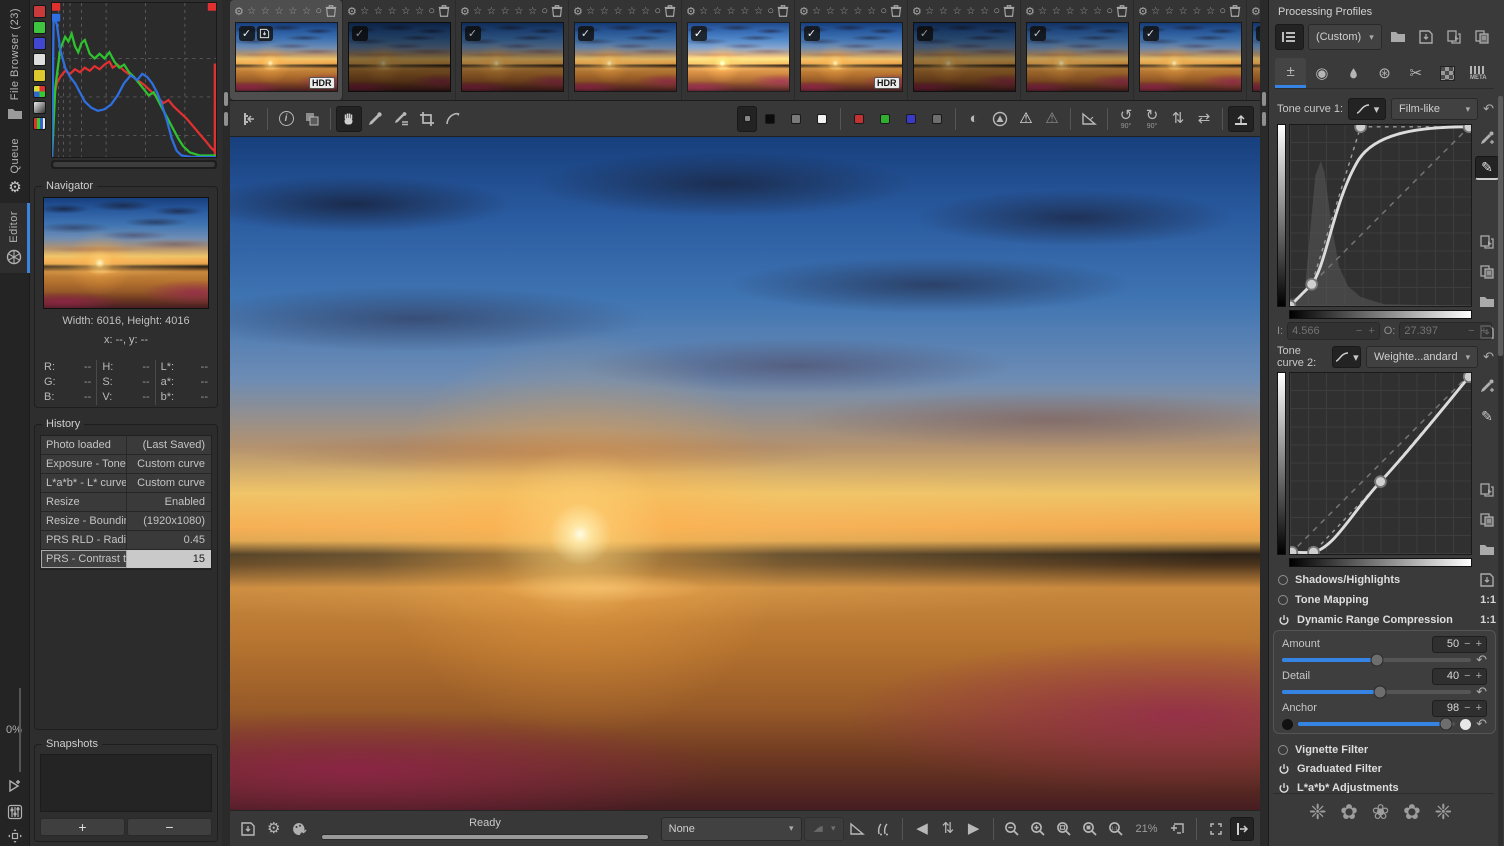  I want to click on fullscreen-button, so click(1216, 829).